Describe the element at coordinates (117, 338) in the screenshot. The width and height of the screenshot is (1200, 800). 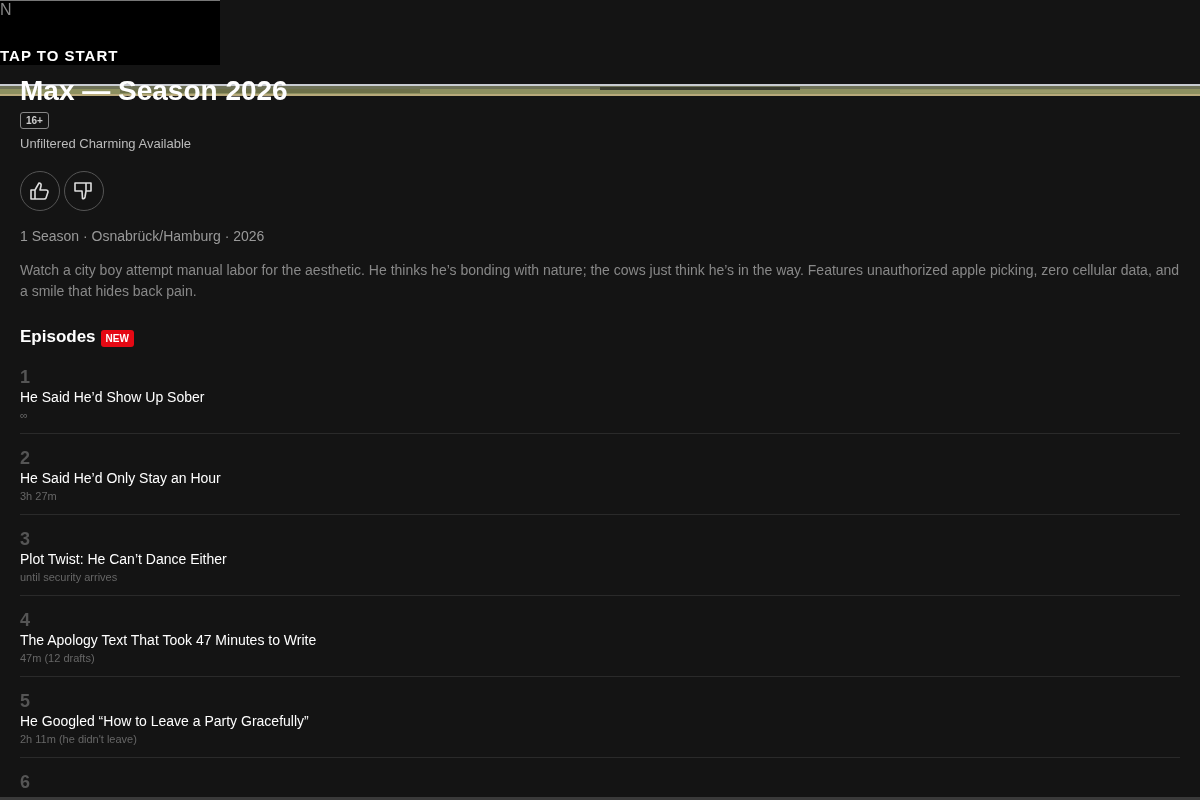
I see `new-badge: NEW` at that location.